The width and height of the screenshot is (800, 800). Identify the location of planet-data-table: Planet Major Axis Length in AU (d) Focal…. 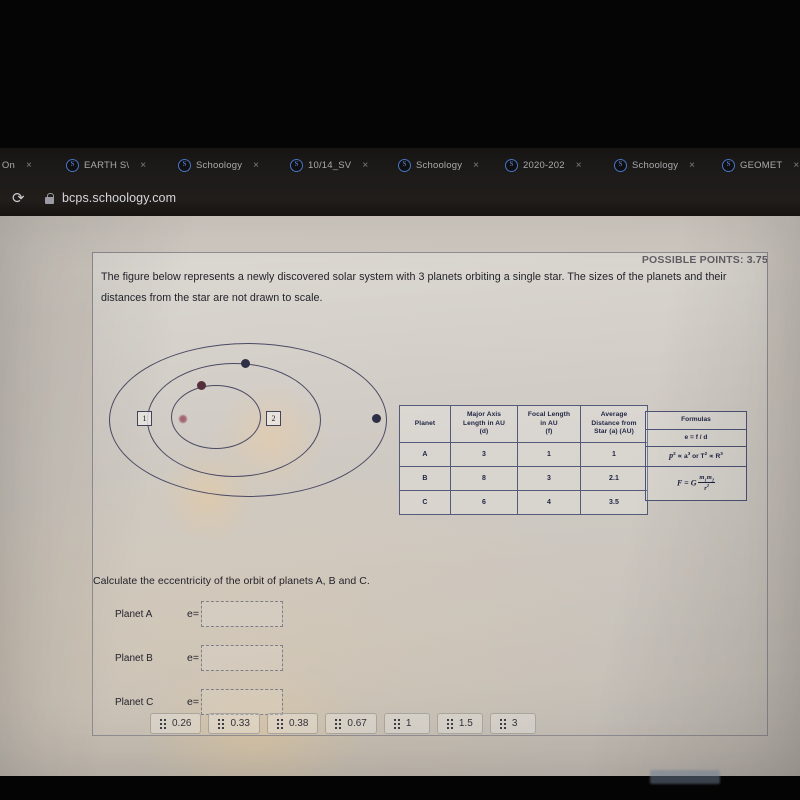
(523, 460).